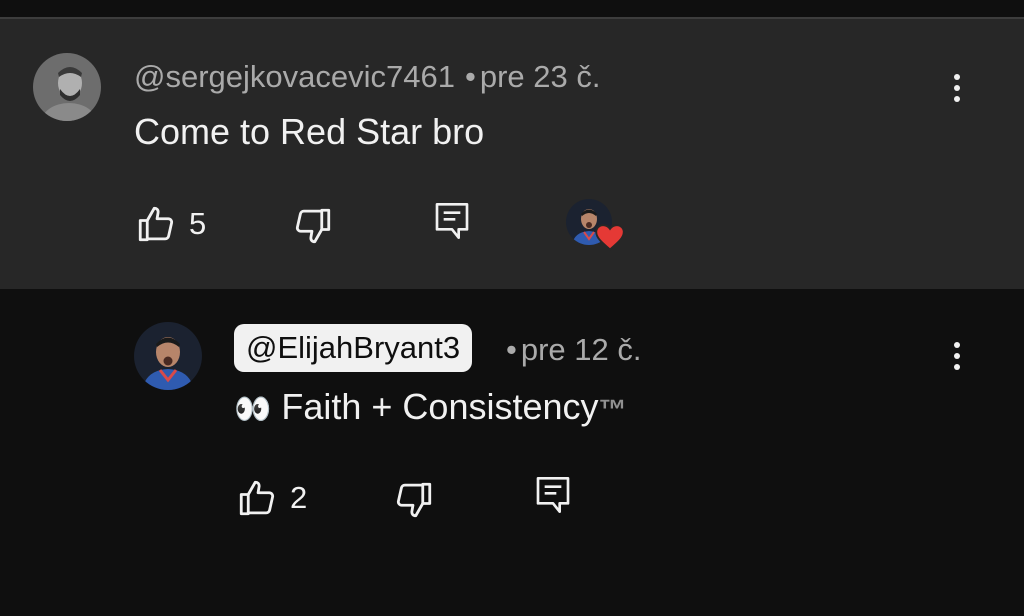 The height and width of the screenshot is (616, 1024). I want to click on reply-dislike-button, so click(414, 500).